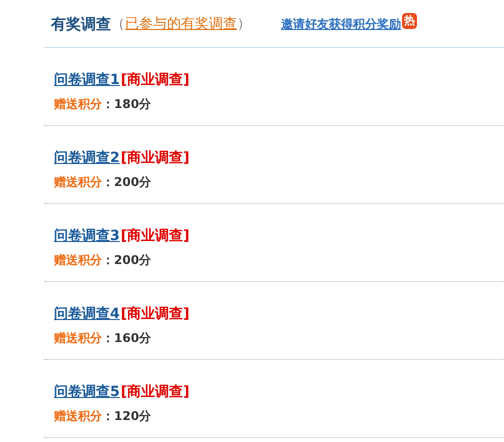 The width and height of the screenshot is (504, 442). I want to click on points-value: ：160分, so click(127, 338).